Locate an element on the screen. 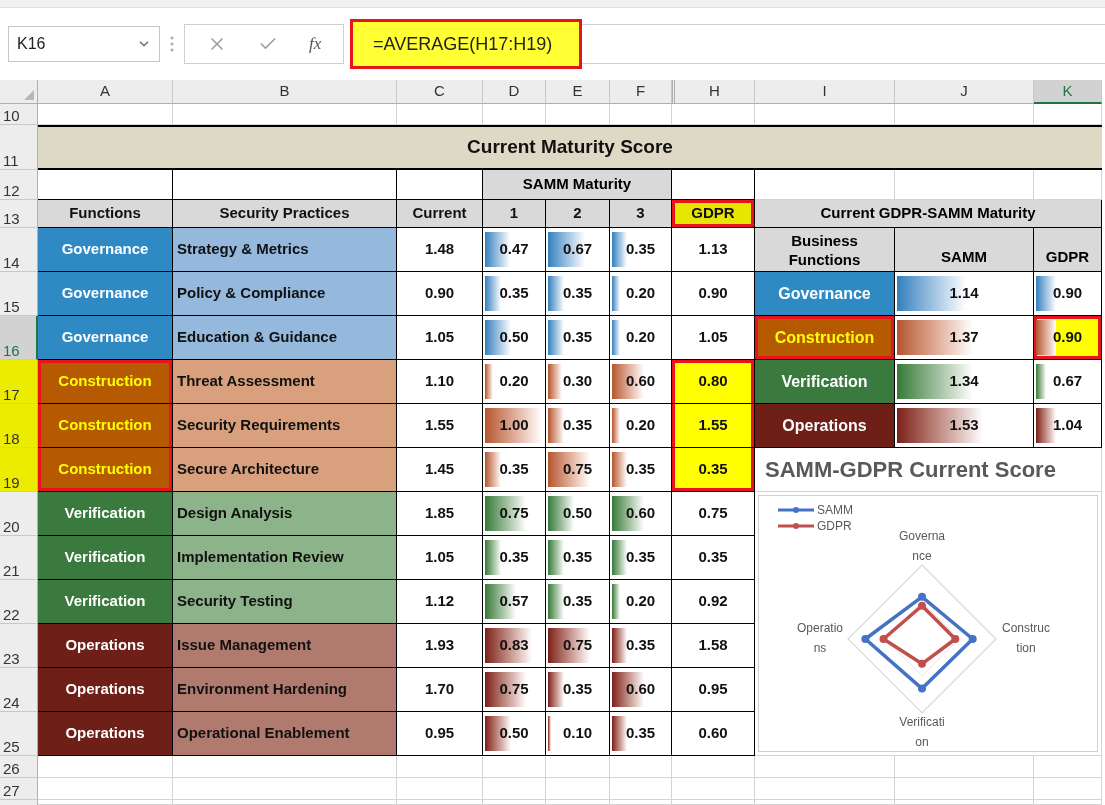  row-header: 10 is located at coordinates (19, 114).